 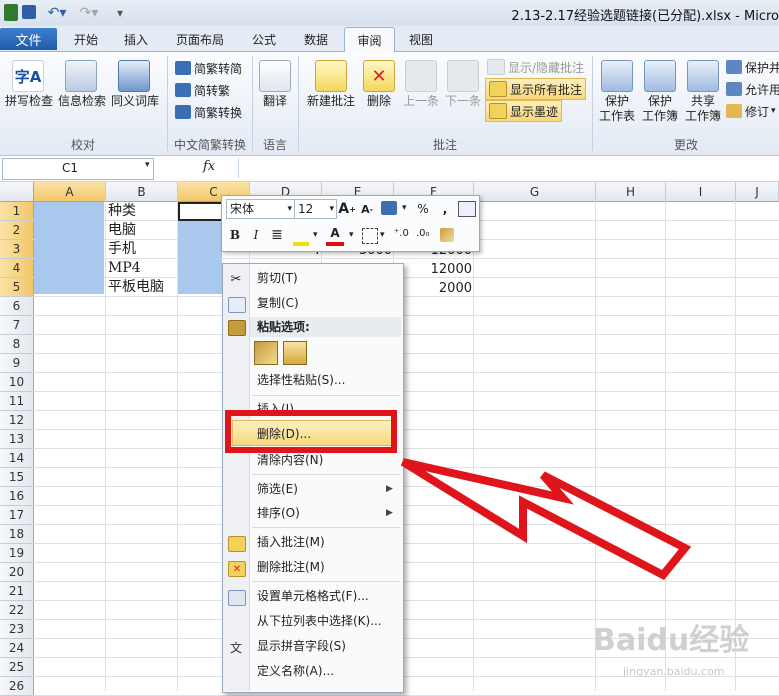 I want to click on row-header-10: 10, so click(x=17, y=382).